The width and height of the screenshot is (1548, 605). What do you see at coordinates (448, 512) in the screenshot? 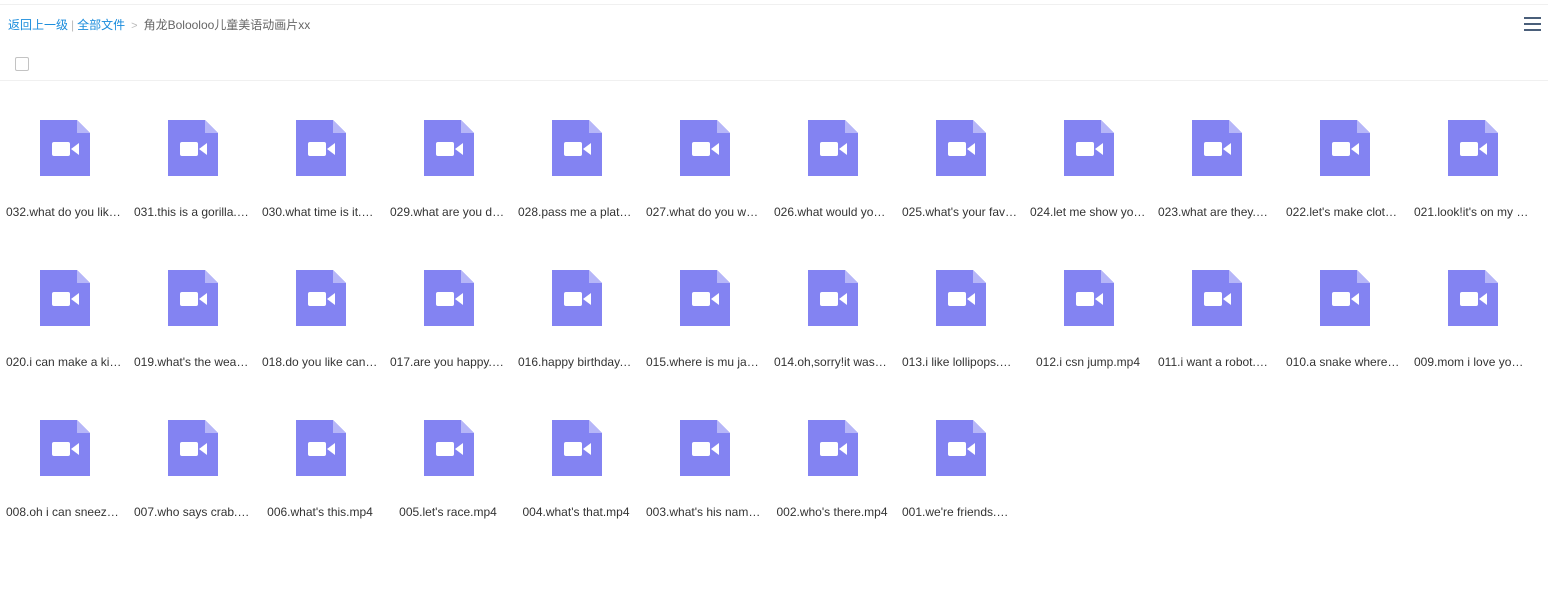
I see `file-name: 005.let's race.mp4` at bounding box center [448, 512].